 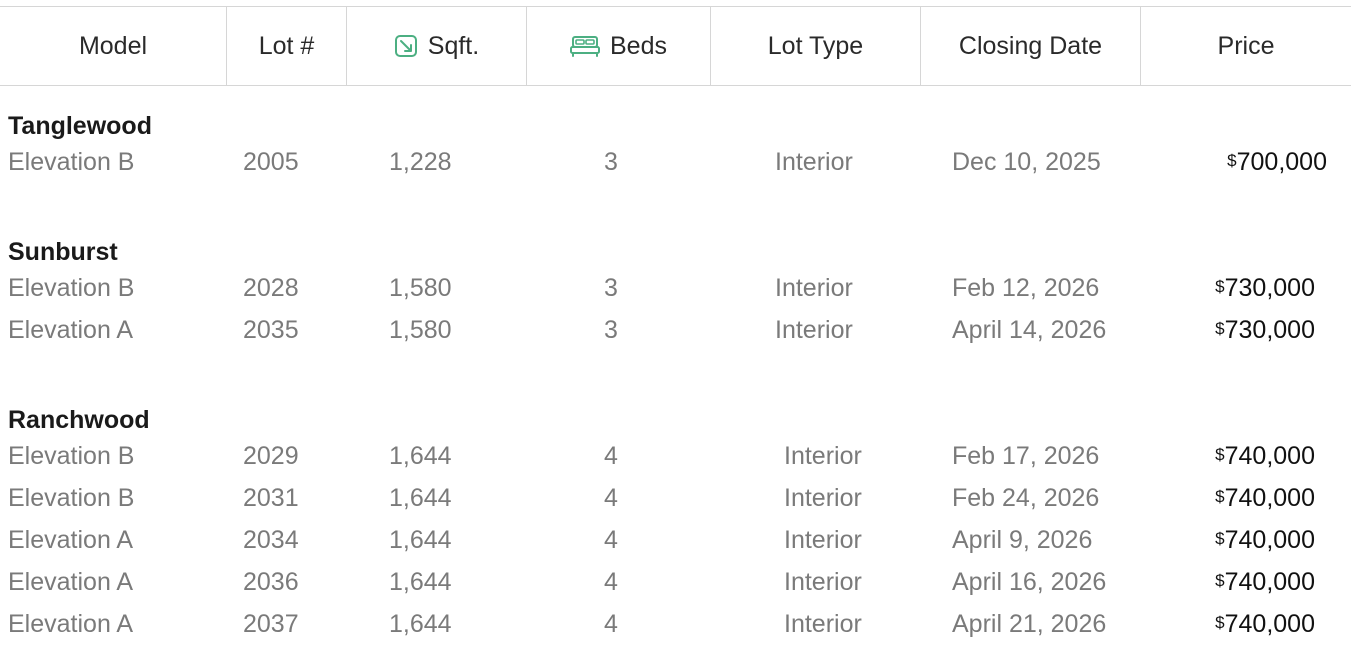 I want to click on resize-icon, so click(x=406, y=46).